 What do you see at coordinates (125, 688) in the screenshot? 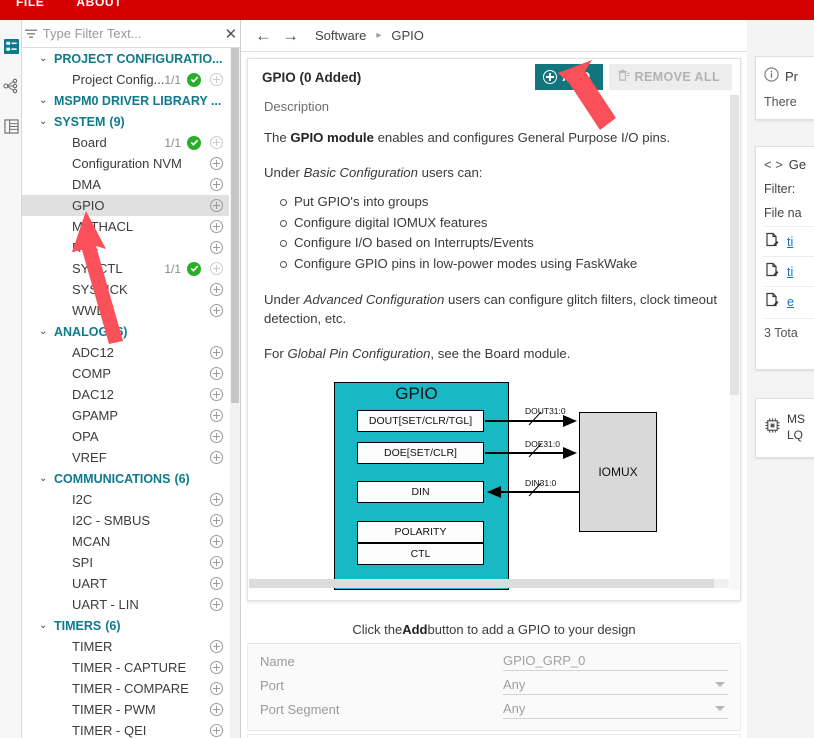
I see `sidebar-item-timer-compare: TIMER - COMPARE` at bounding box center [125, 688].